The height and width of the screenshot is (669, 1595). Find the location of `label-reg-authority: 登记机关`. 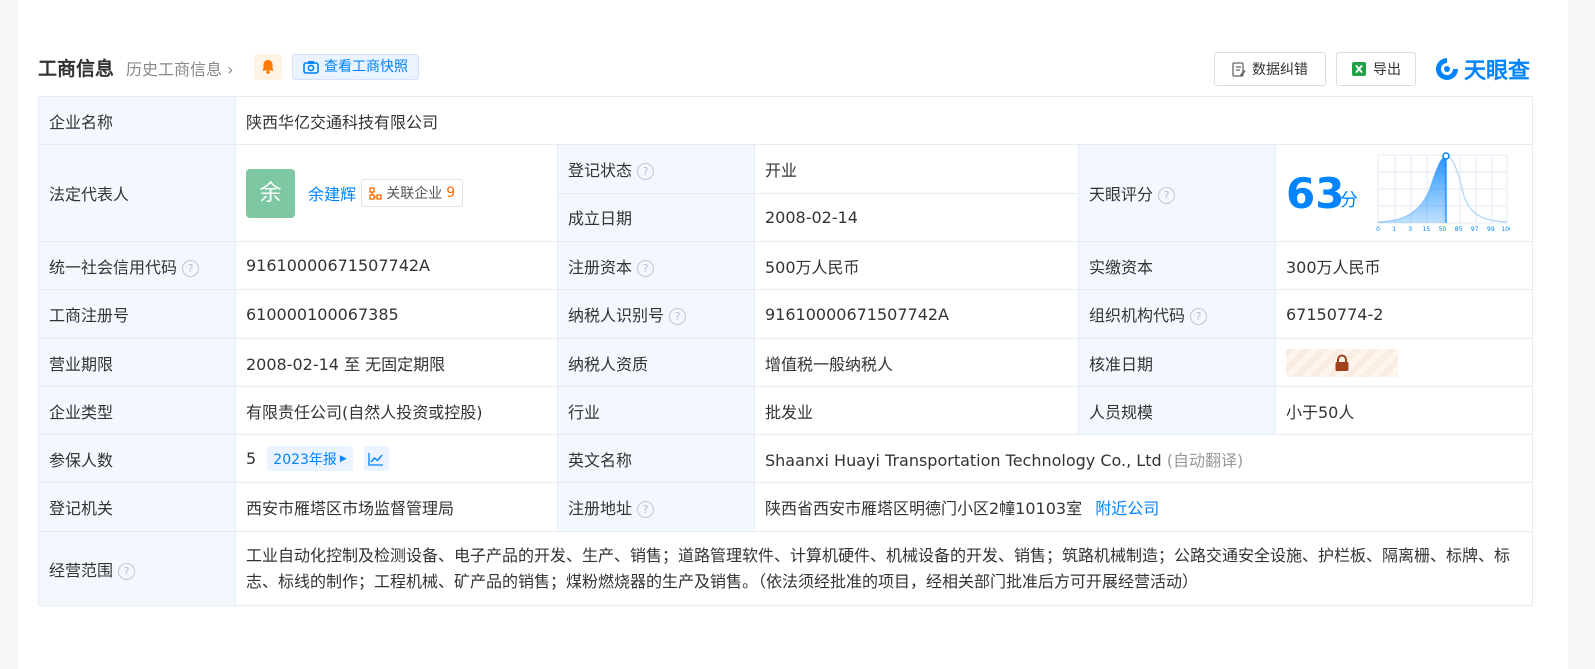

label-reg-authority: 登记机关 is located at coordinates (137, 507).